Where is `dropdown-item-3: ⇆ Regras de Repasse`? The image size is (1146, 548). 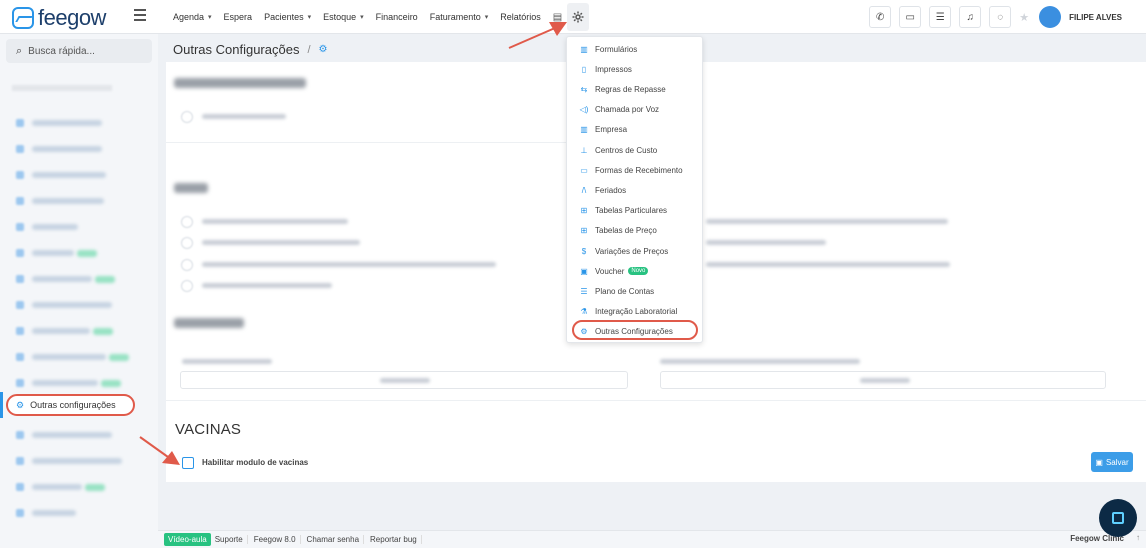
dropdown-item-3: ⇆ Regras de Repasse is located at coordinates (638, 89).